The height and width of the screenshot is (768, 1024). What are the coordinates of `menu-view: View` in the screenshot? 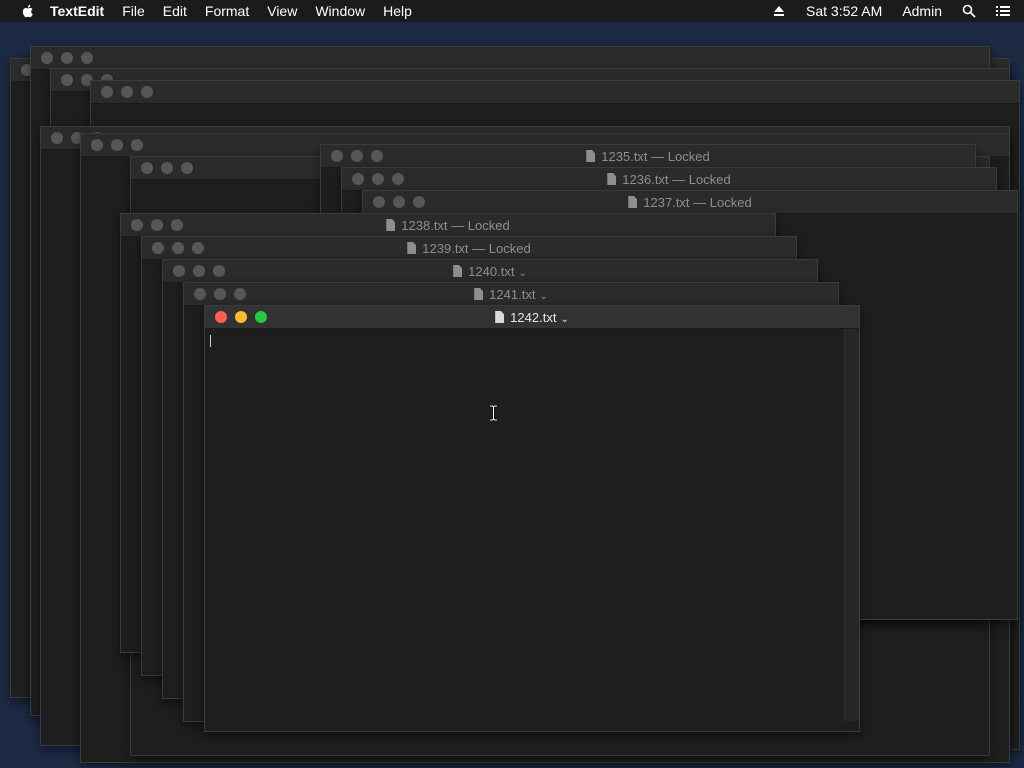 It's located at (282, 11).